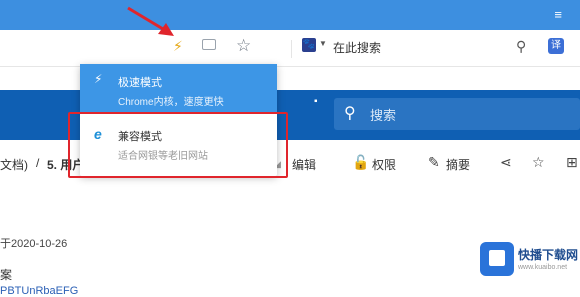 Image resolution: width=580 pixels, height=297 pixels. Describe the element at coordinates (458, 164) in the screenshot. I see `summary-button: 摘要` at that location.